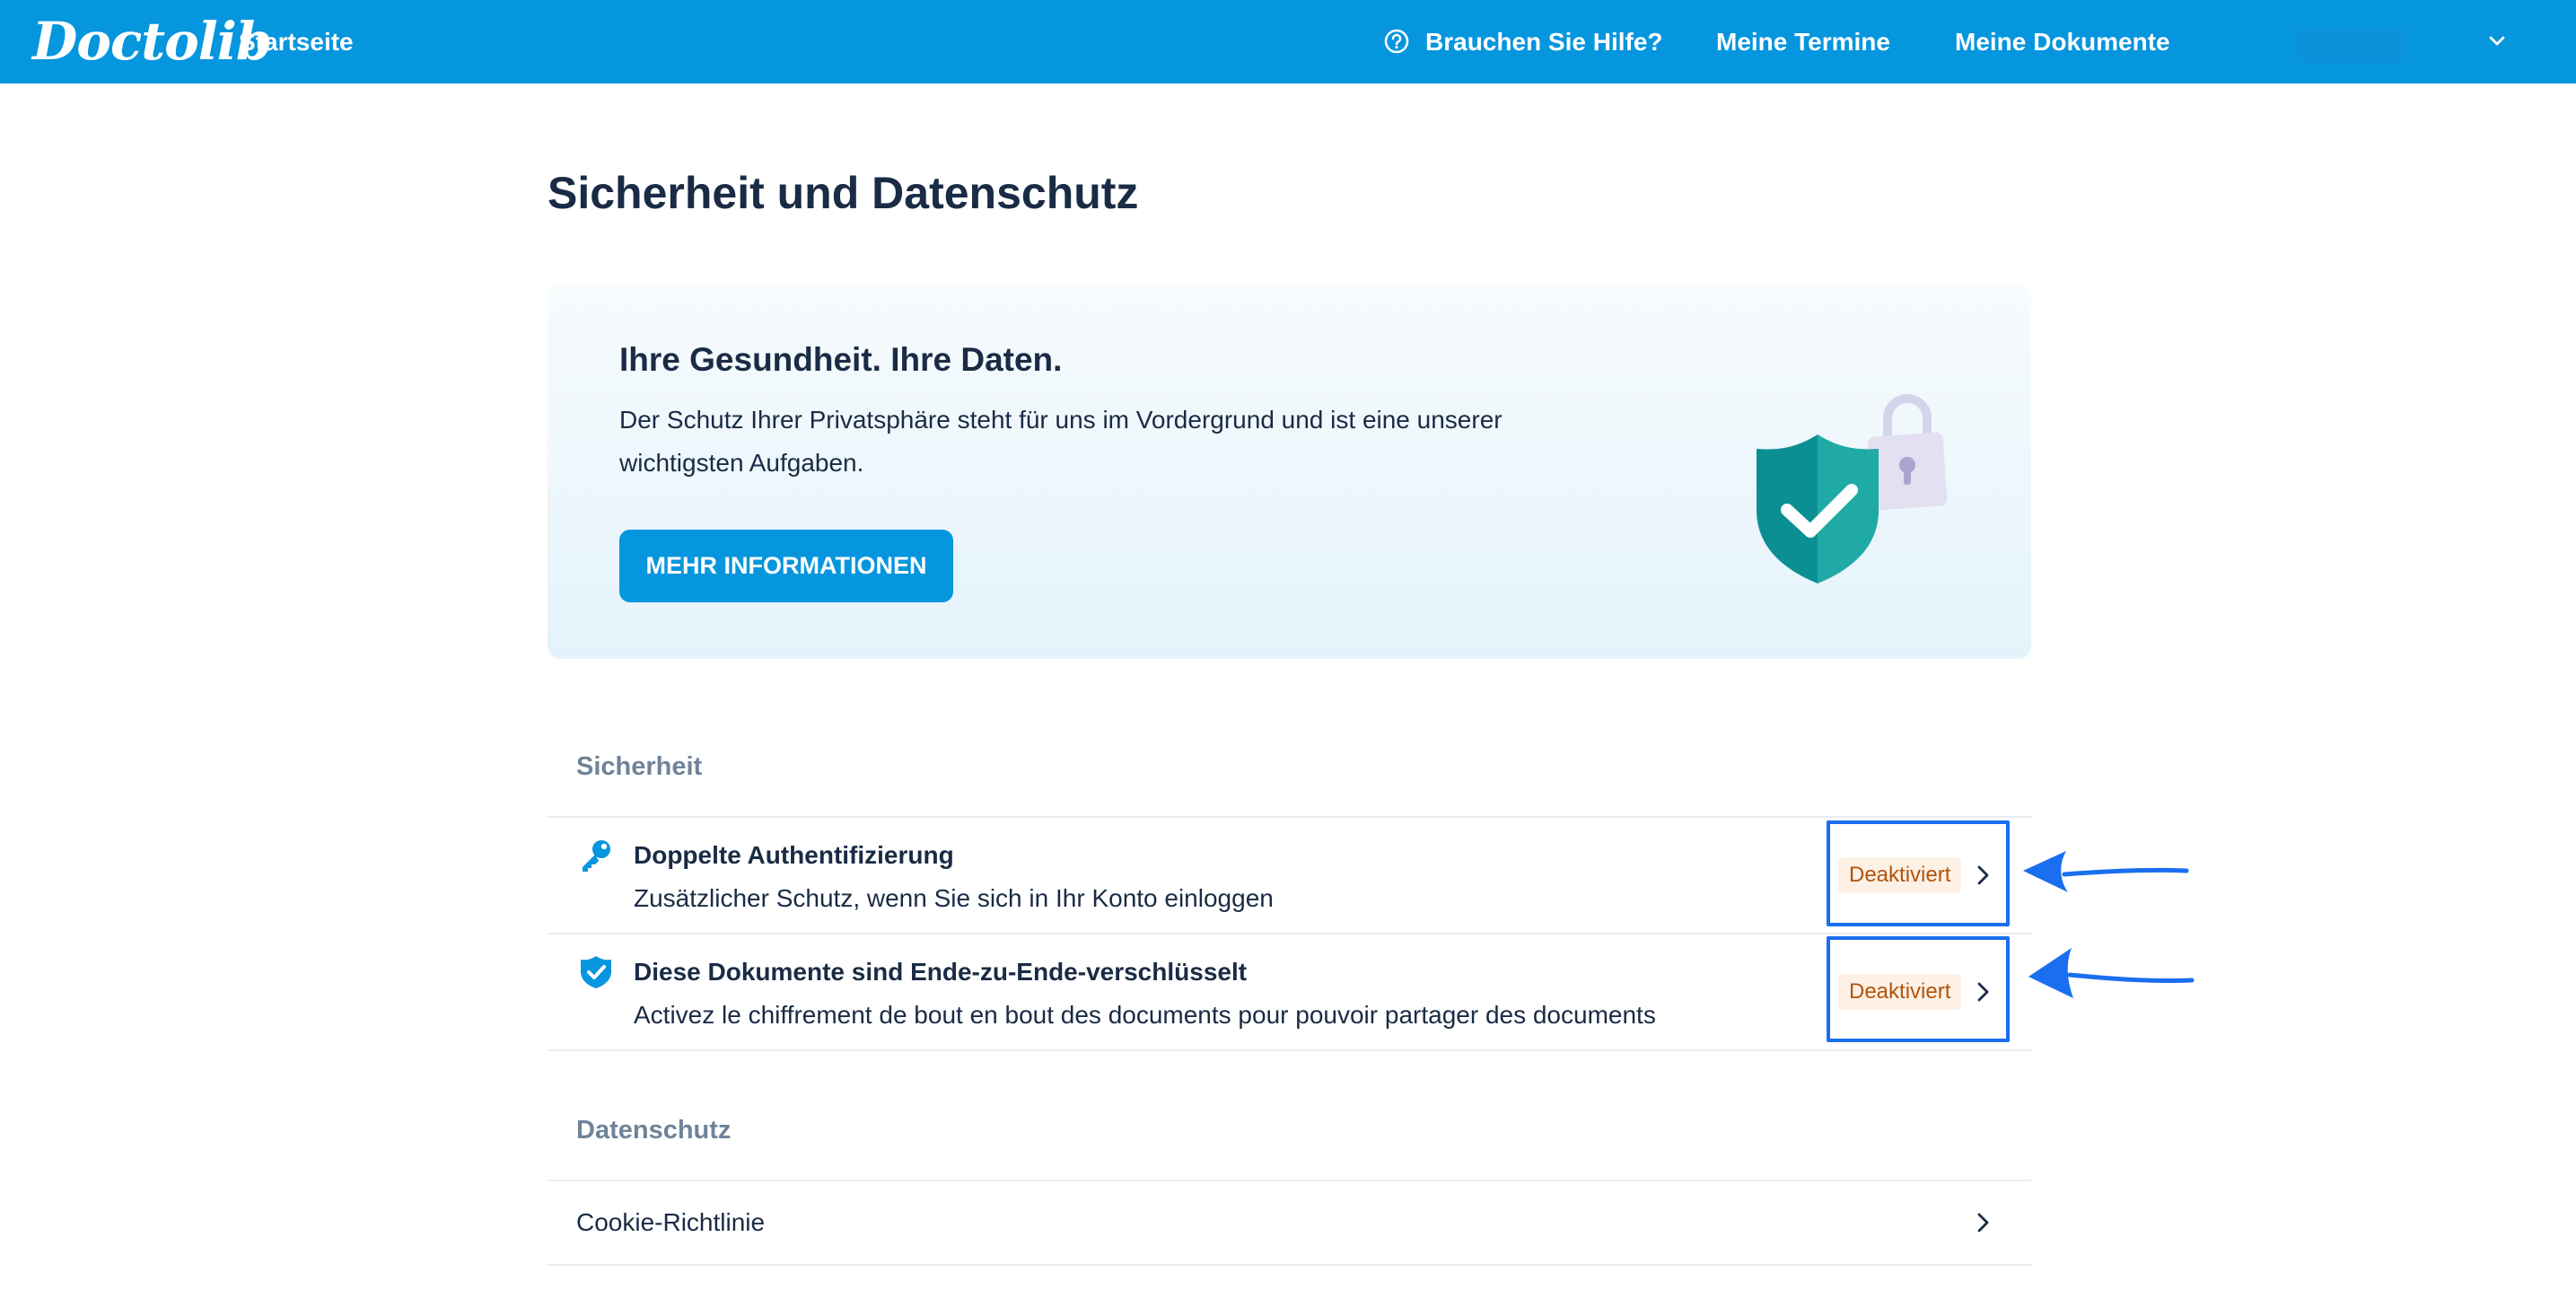 Image resolution: width=2576 pixels, height=1307 pixels. I want to click on hero-title: Ihre Gesundheit. Ihre Daten., so click(841, 360).